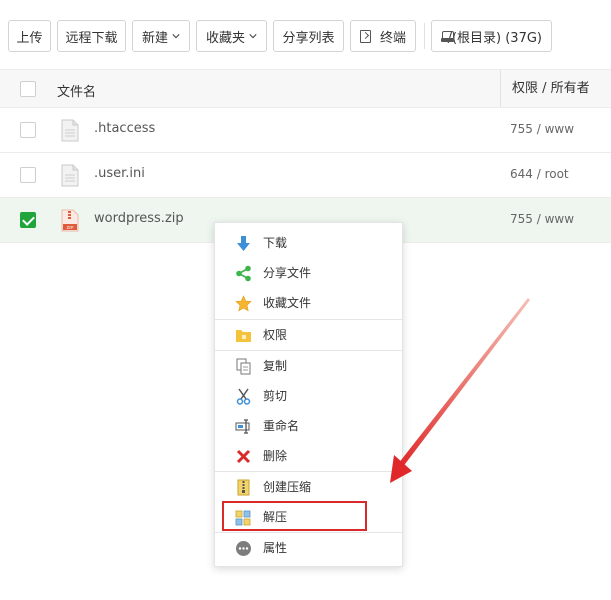 The image size is (611, 600). Describe the element at coordinates (275, 366) in the screenshot. I see `menu-item-label: 复制` at that location.